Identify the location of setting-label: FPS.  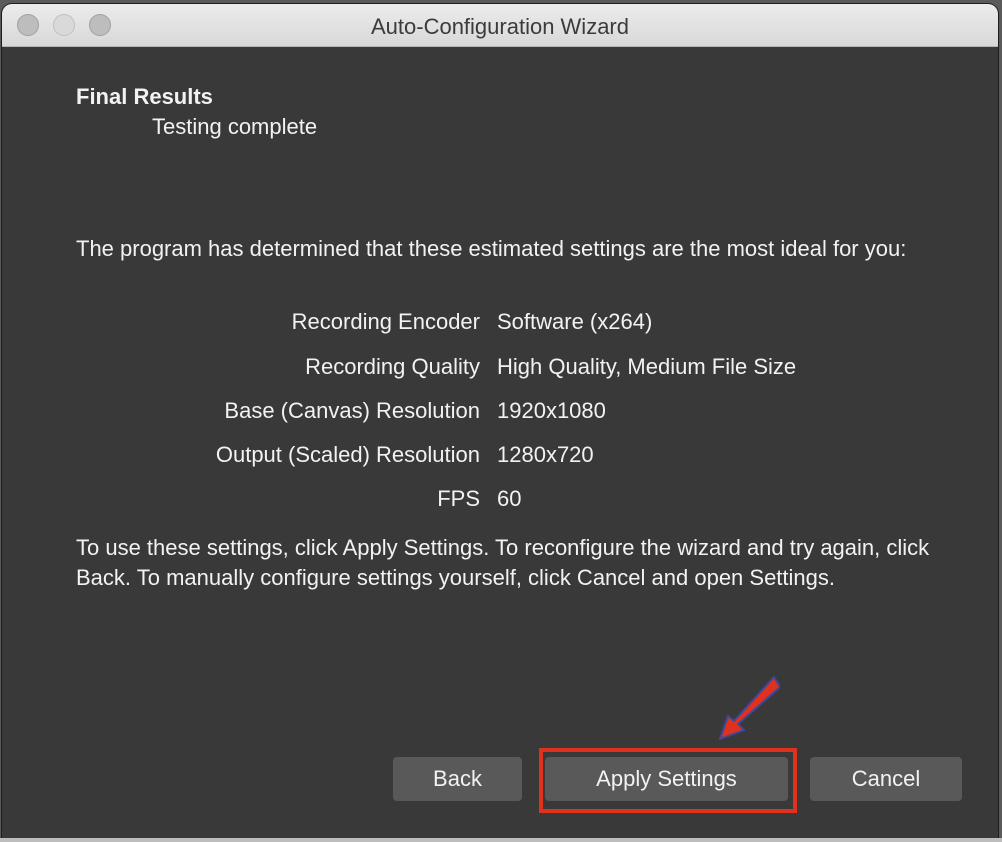
(458, 498).